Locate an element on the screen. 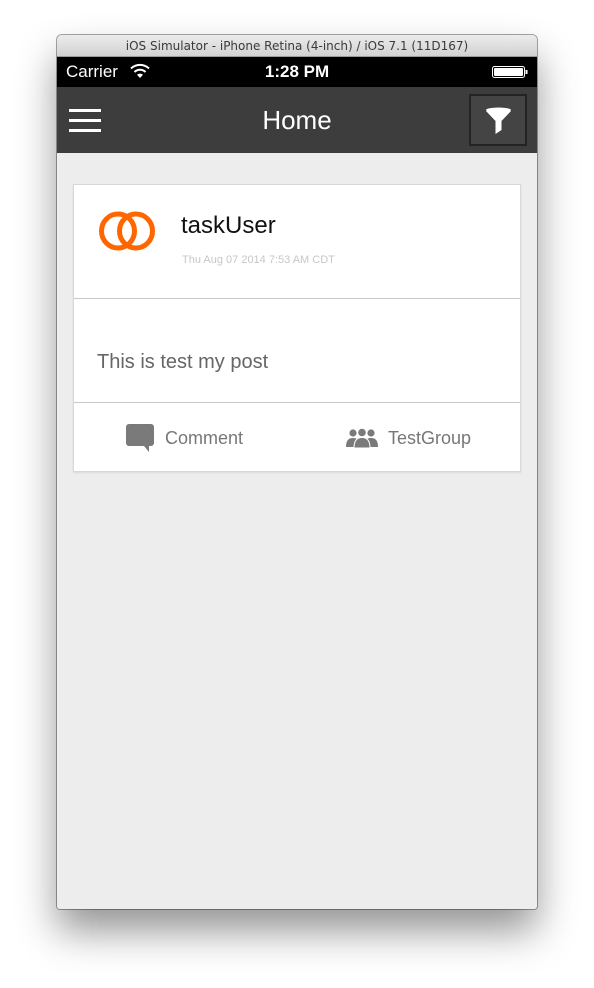 The width and height of the screenshot is (594, 988). post-header: taskUser Thu Aug 07 2014 7:53 AM CDT is located at coordinates (297, 242).